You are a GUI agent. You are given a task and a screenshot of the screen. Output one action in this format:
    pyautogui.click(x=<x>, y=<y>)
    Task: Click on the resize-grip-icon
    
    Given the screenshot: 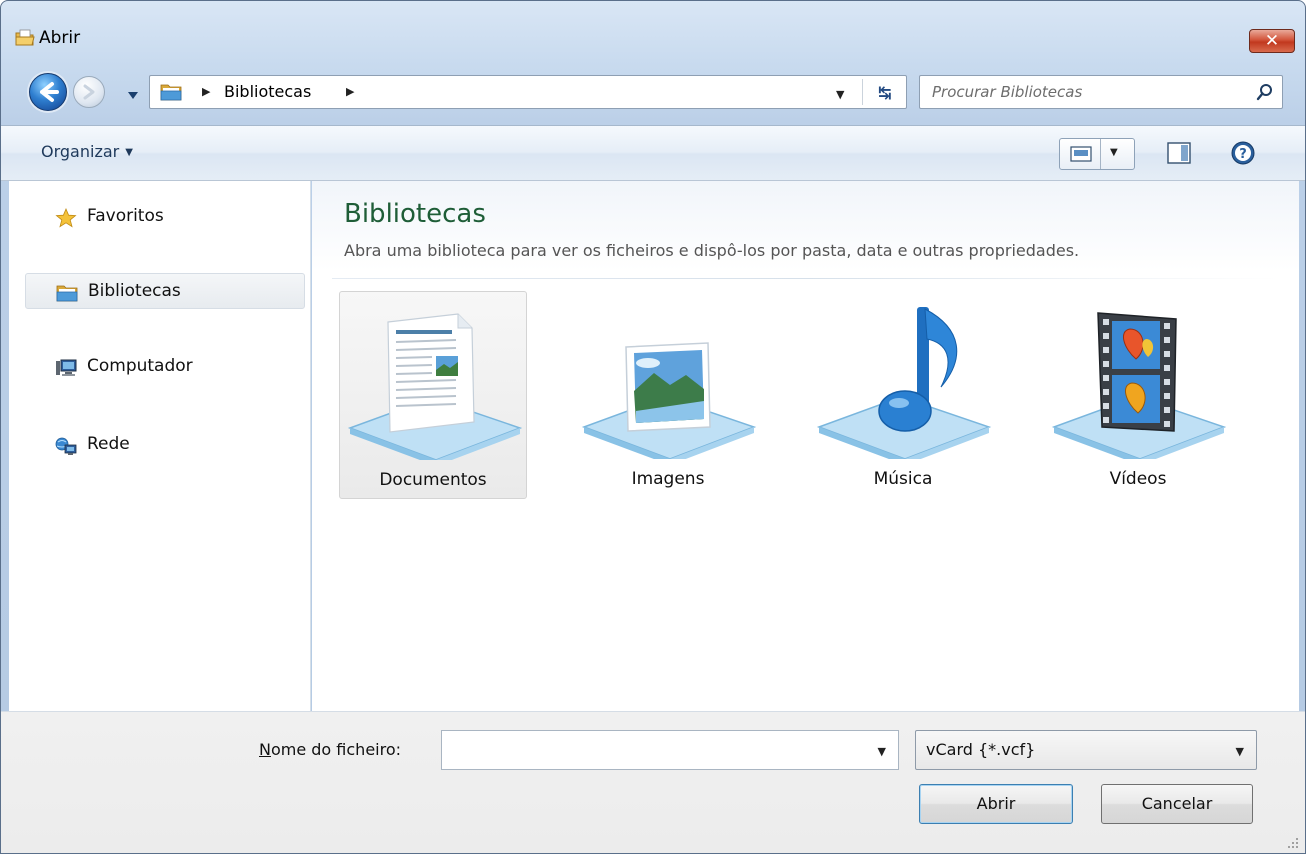 What is the action you would take?
    pyautogui.click(x=1293, y=843)
    